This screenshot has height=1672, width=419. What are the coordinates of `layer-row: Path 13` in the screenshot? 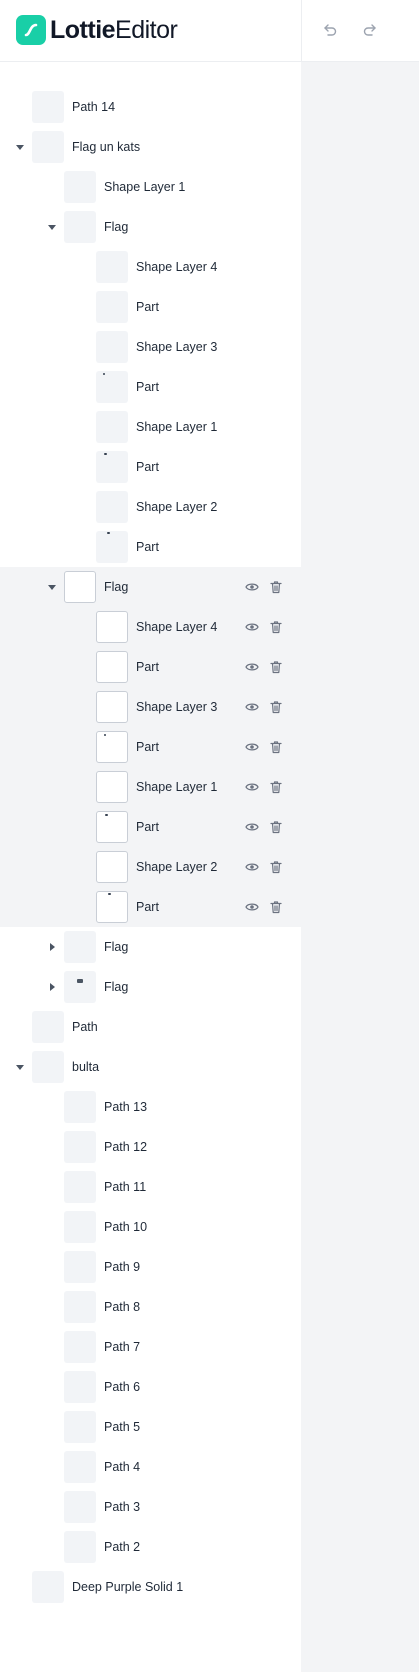 It's located at (150, 1107).